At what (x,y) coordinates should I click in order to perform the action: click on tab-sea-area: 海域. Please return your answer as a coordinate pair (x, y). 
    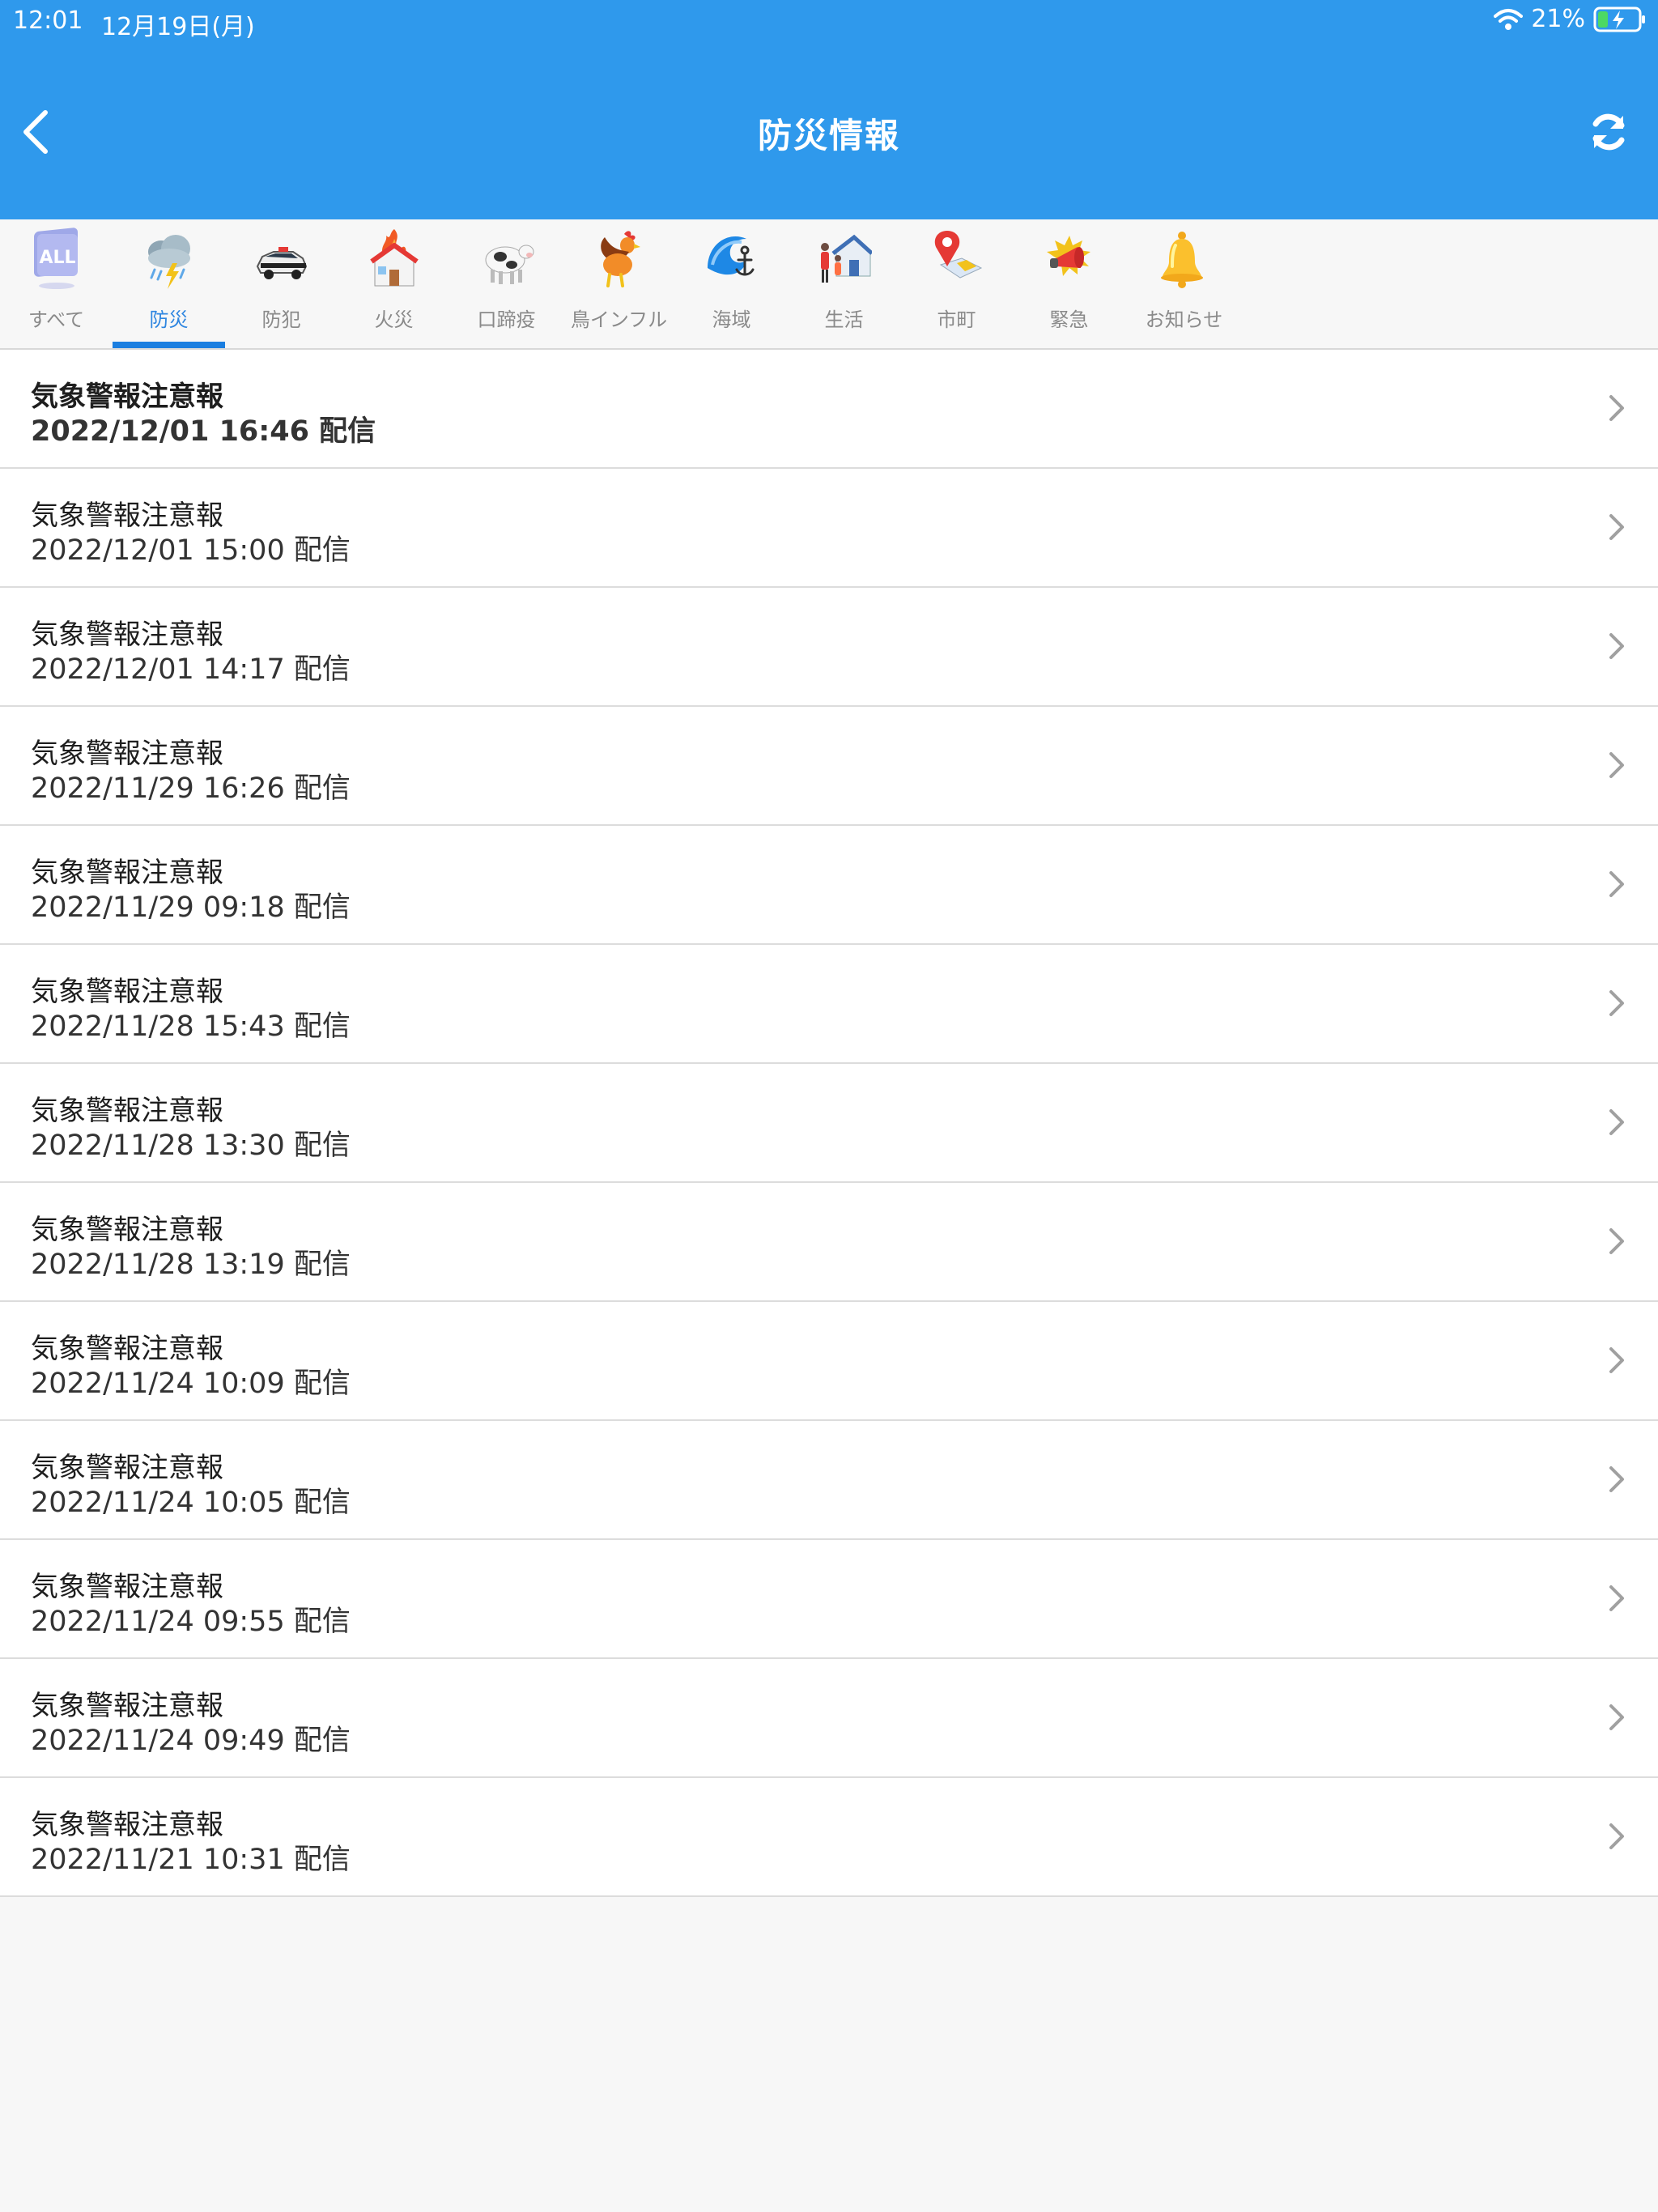
    Looking at the image, I should click on (731, 284).